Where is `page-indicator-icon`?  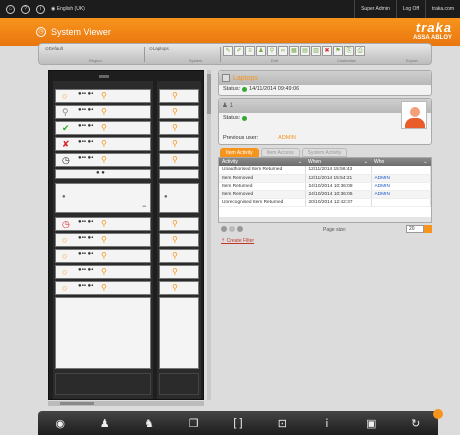
page-indicator-icon is located at coordinates (232, 229).